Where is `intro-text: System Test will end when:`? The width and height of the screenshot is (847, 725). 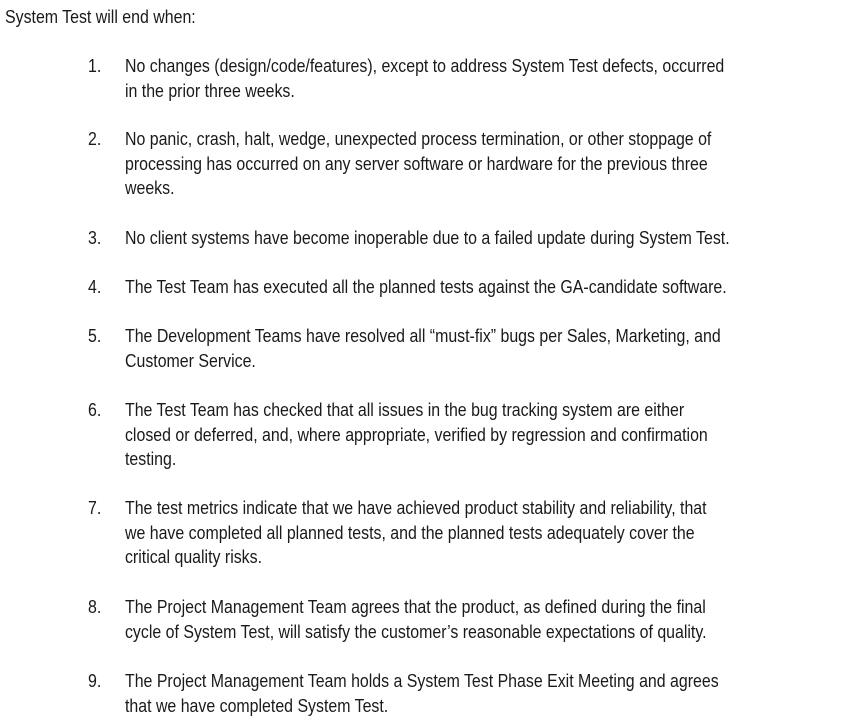 intro-text: System Test will end when: is located at coordinates (100, 16).